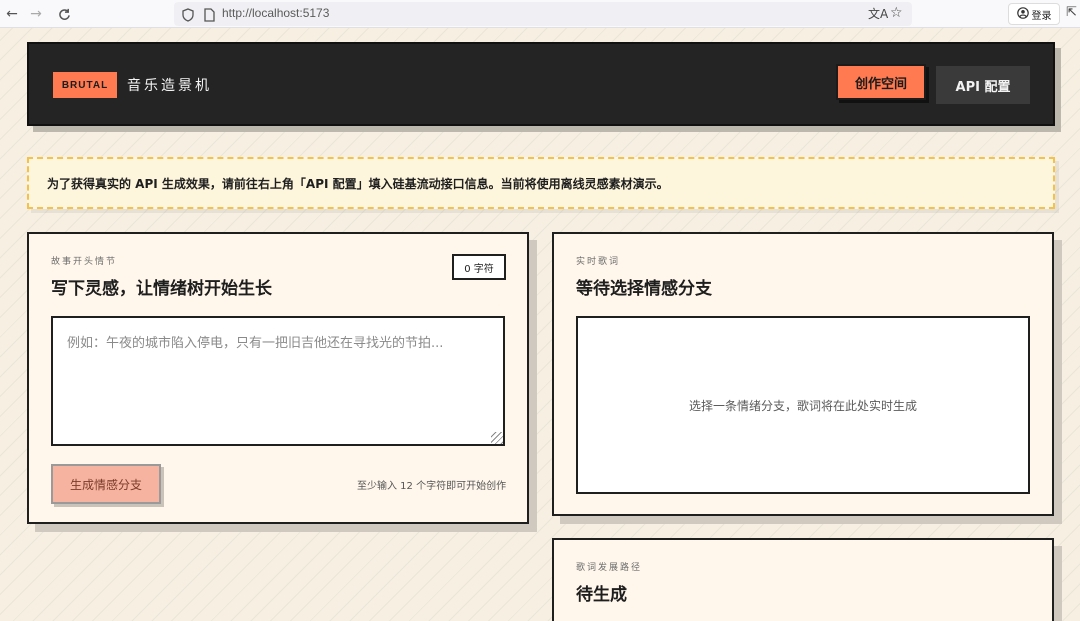  I want to click on bookmark-star-icon: ☆, so click(896, 13).